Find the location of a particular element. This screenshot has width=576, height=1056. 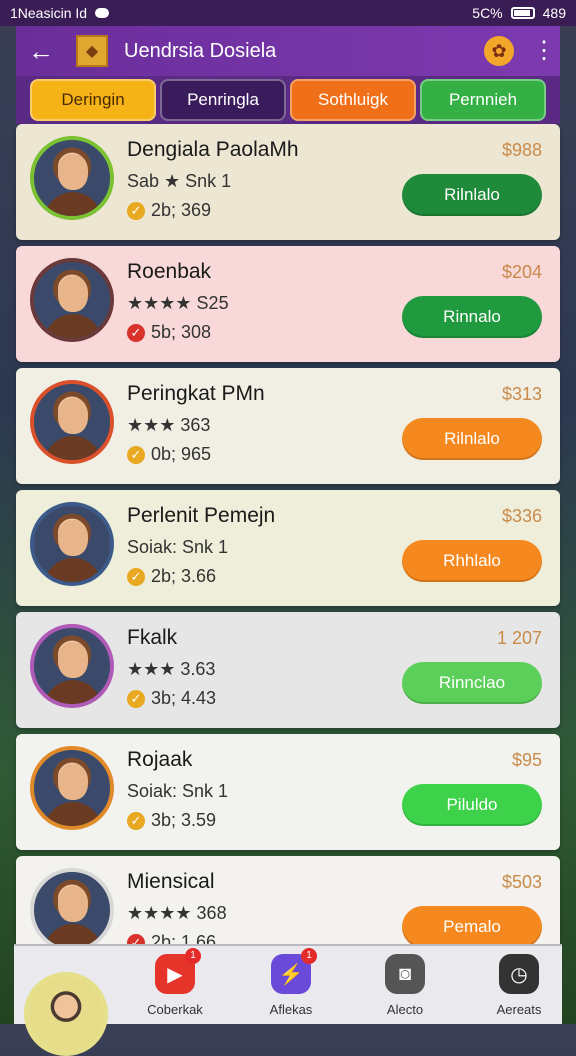

player-action-button: Pemalo is located at coordinates (472, 927).